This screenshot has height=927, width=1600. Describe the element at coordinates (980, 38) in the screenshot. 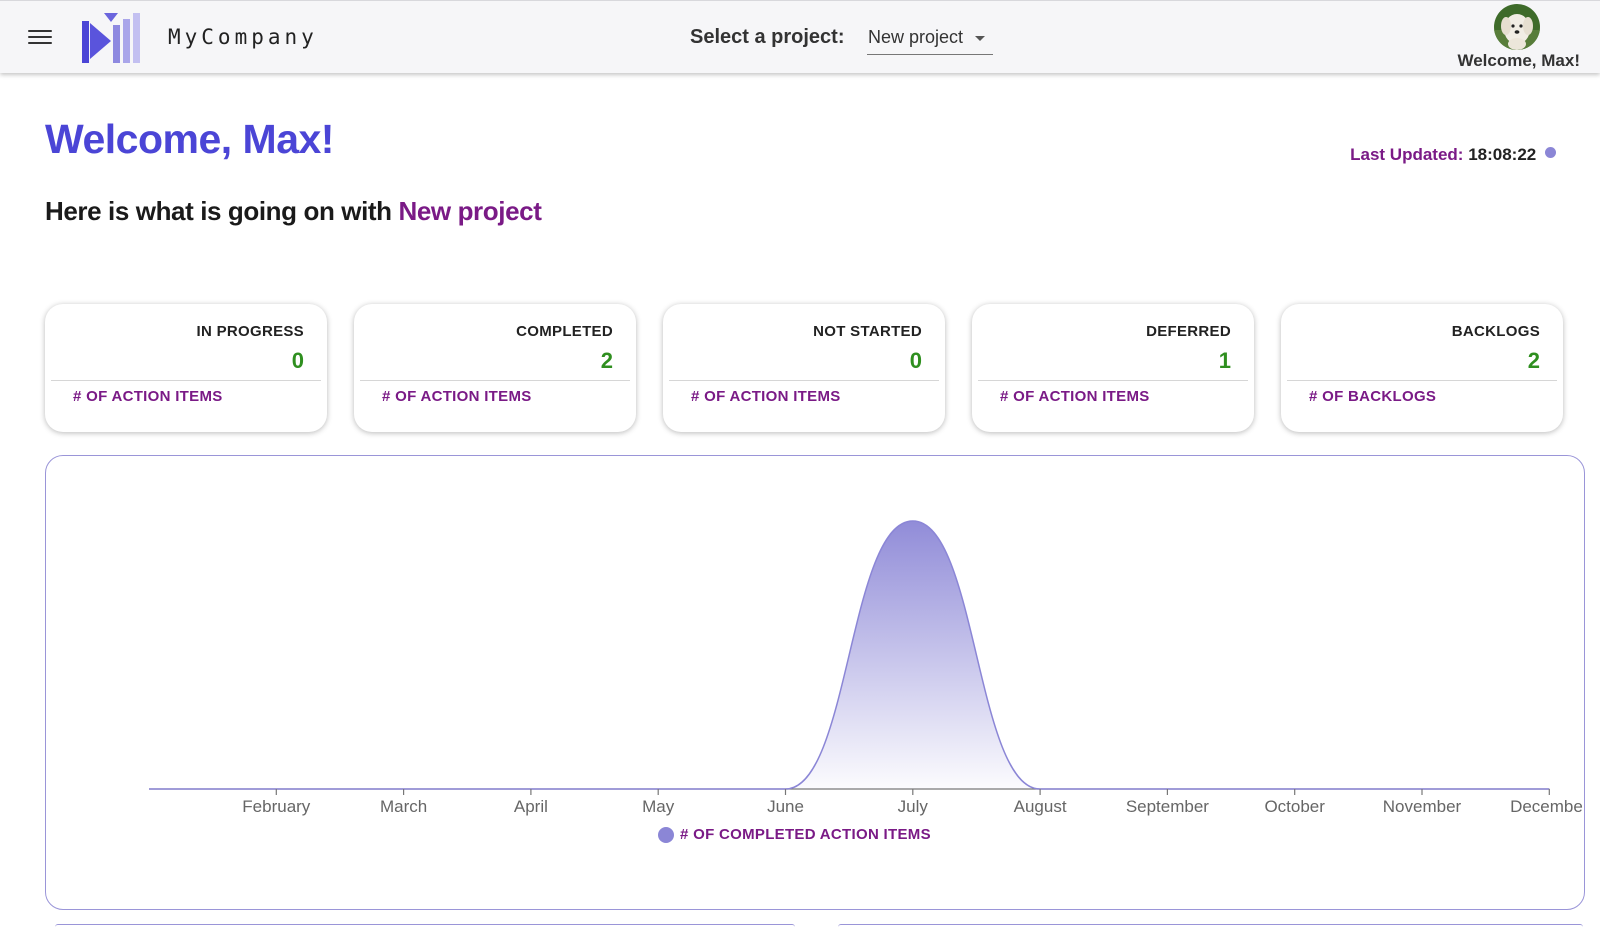

I see `chevron-down-icon` at that location.